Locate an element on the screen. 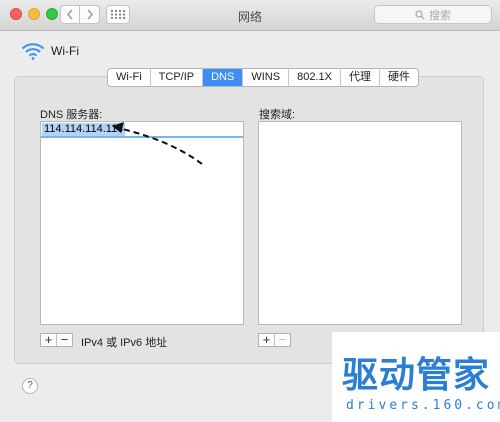 The width and height of the screenshot is (500, 422). tab-hardware: 硬件 is located at coordinates (399, 77).